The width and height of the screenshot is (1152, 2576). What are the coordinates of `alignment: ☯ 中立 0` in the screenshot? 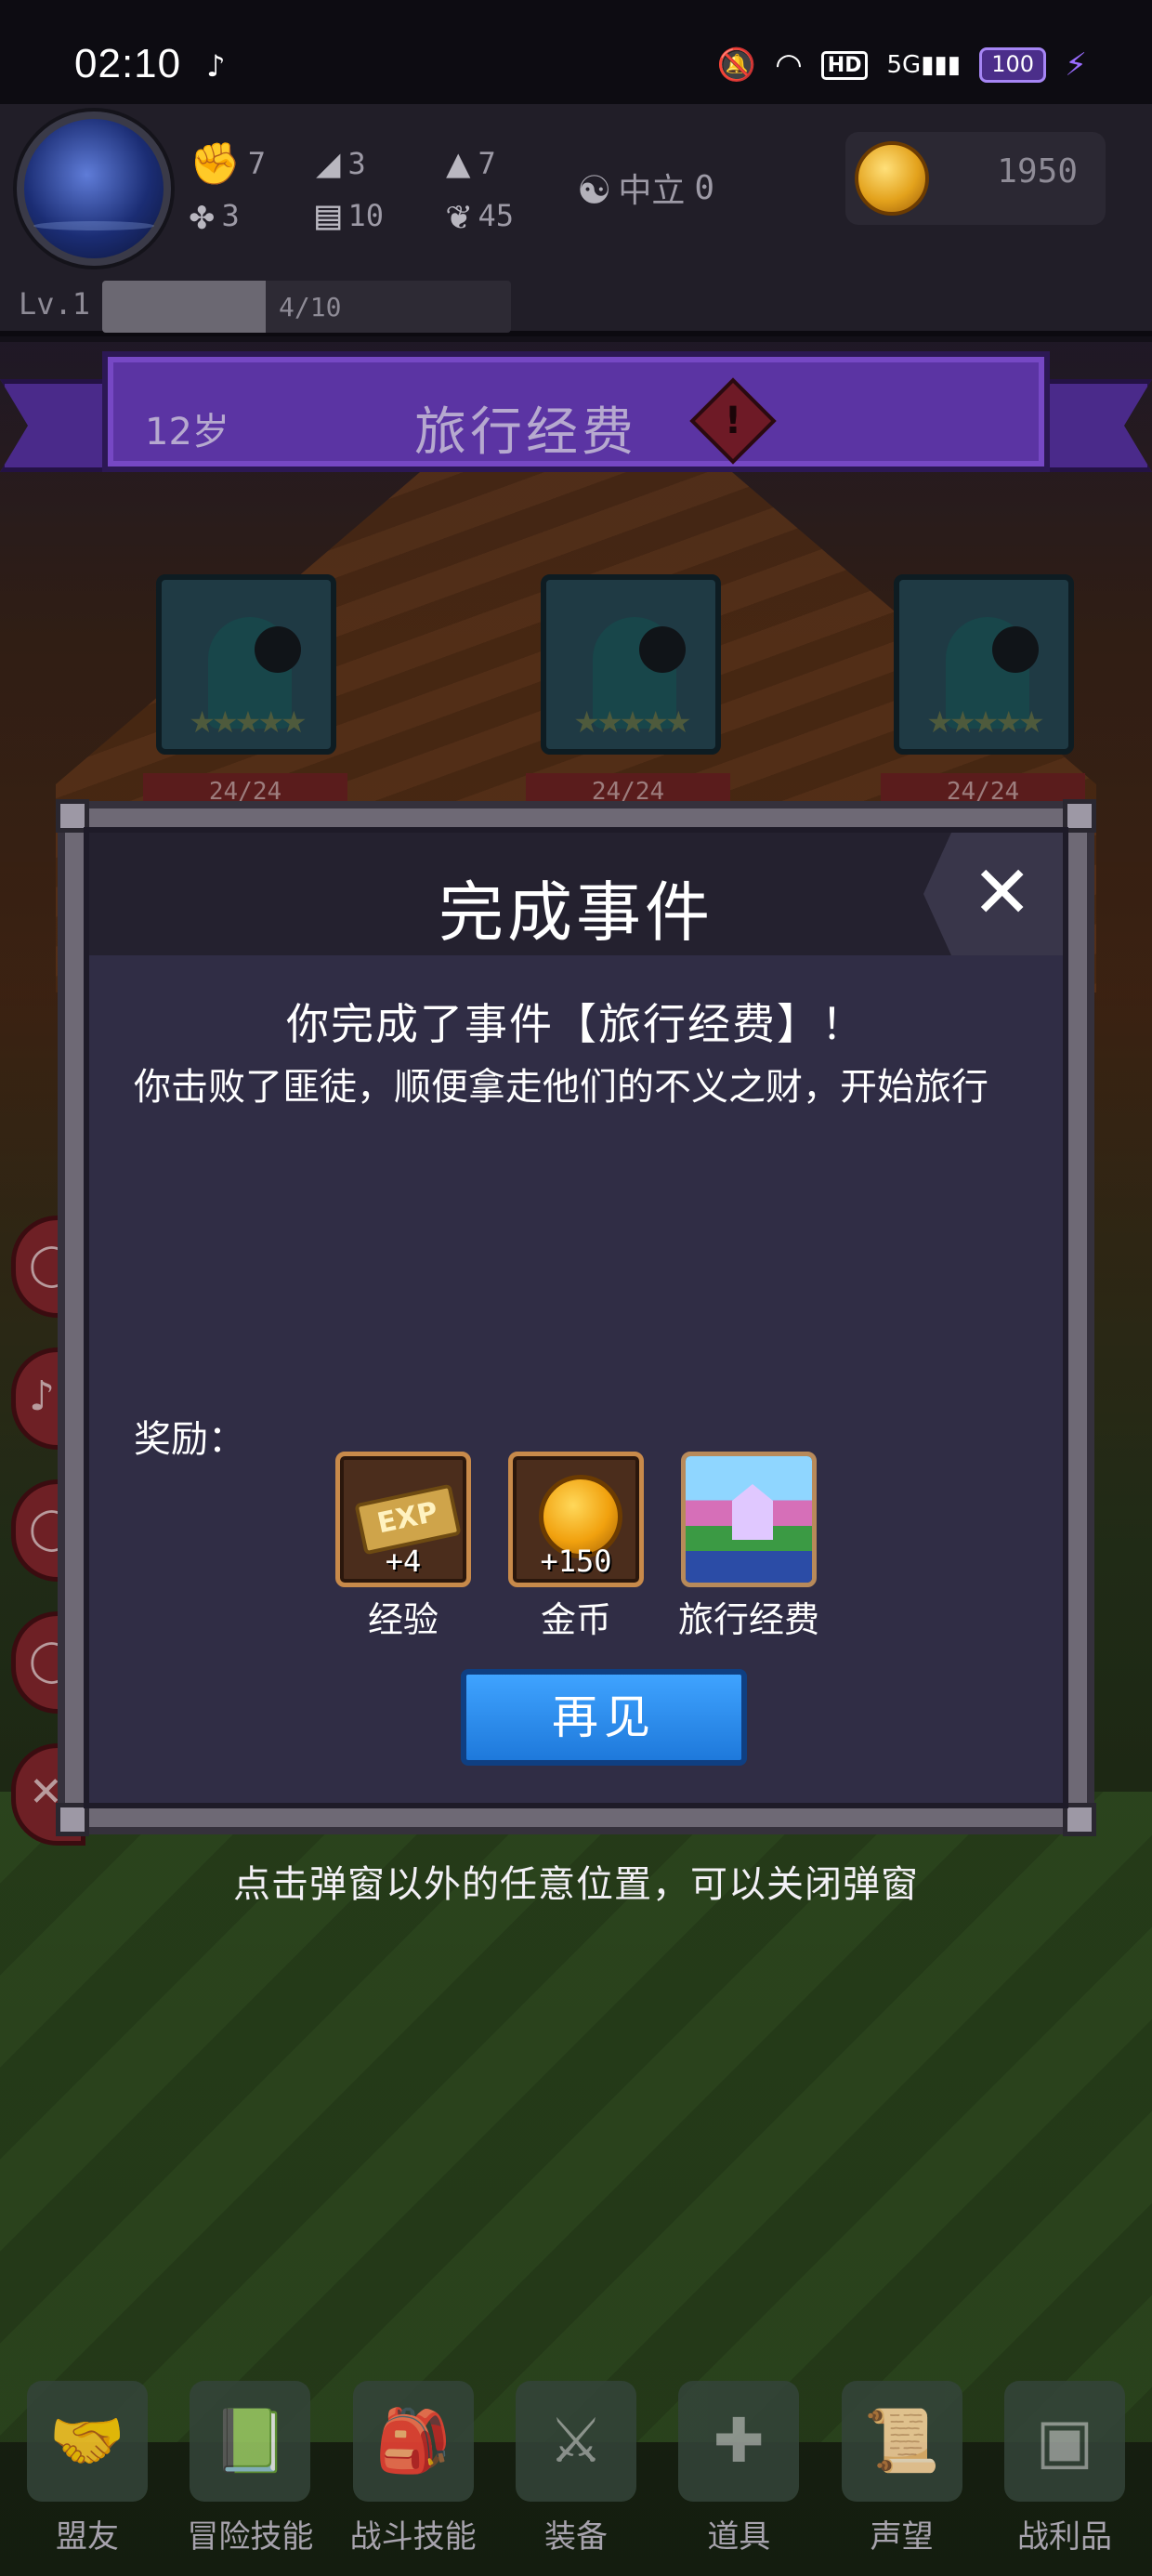 It's located at (647, 188).